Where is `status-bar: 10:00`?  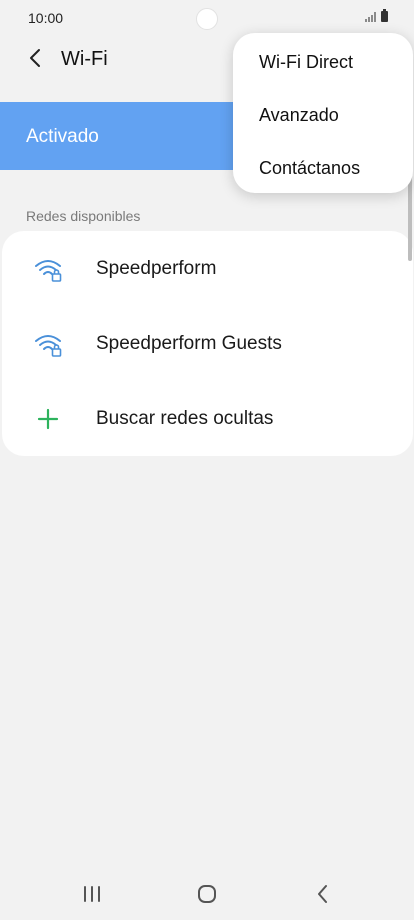 status-bar: 10:00 is located at coordinates (207, 18).